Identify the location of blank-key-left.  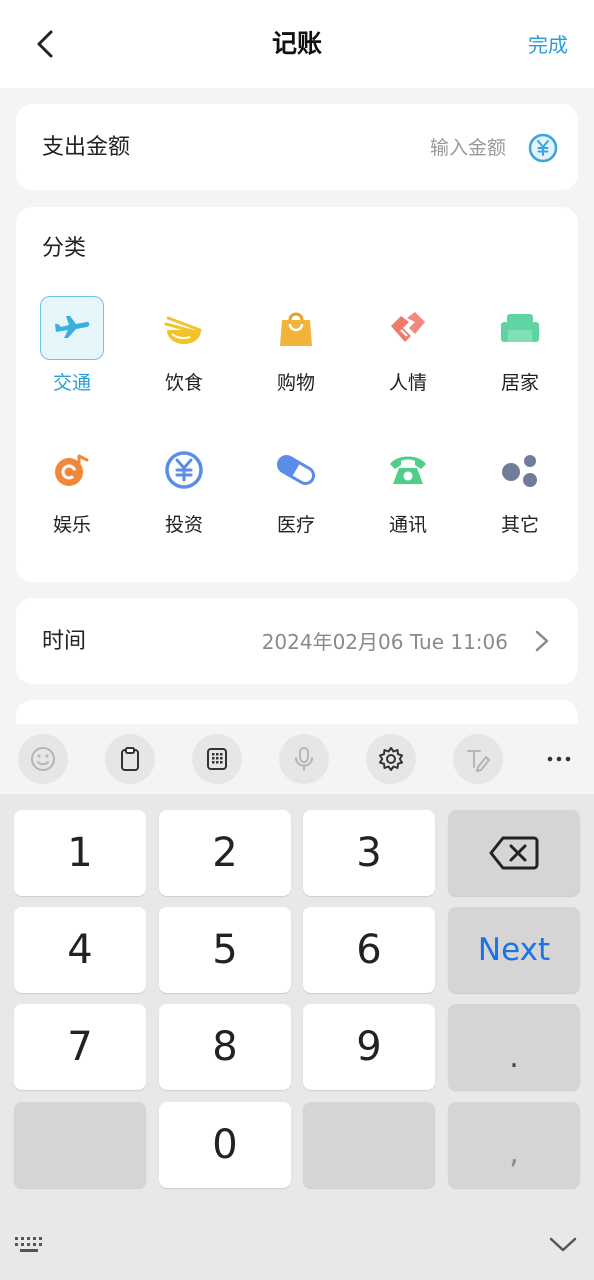
(80, 1145).